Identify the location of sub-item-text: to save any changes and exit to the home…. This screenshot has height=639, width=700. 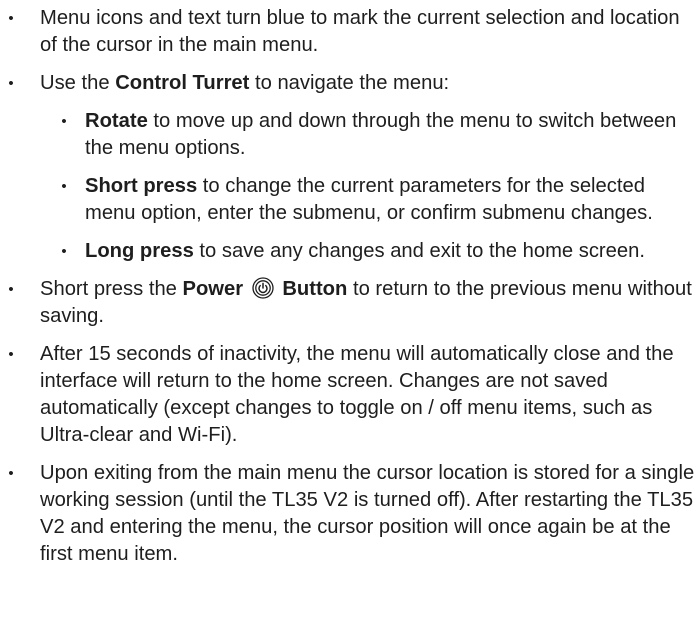
(419, 251).